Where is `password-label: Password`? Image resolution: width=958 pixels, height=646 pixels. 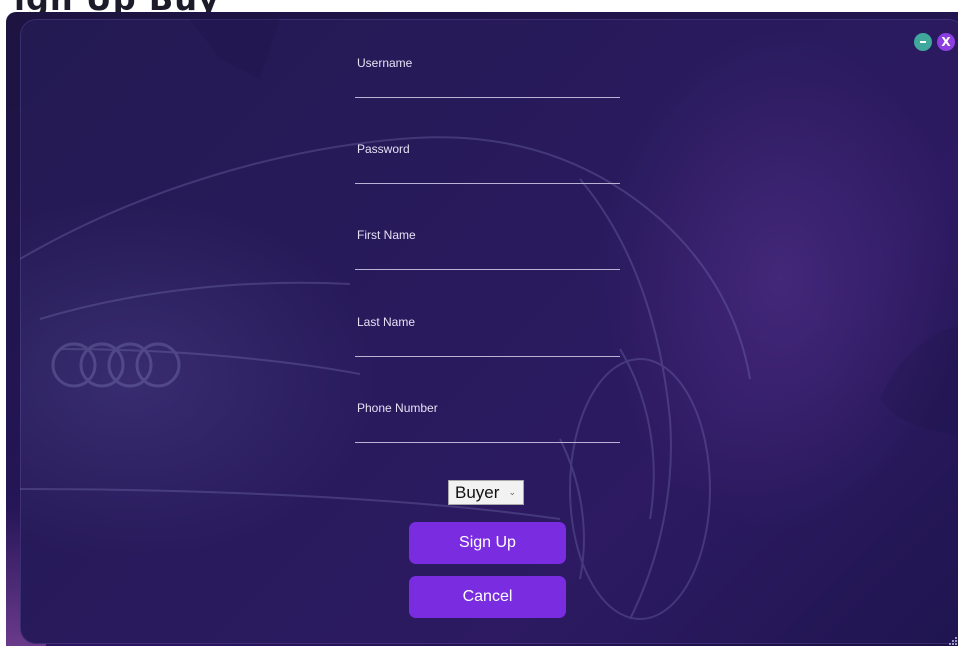
password-label: Password is located at coordinates (383, 149).